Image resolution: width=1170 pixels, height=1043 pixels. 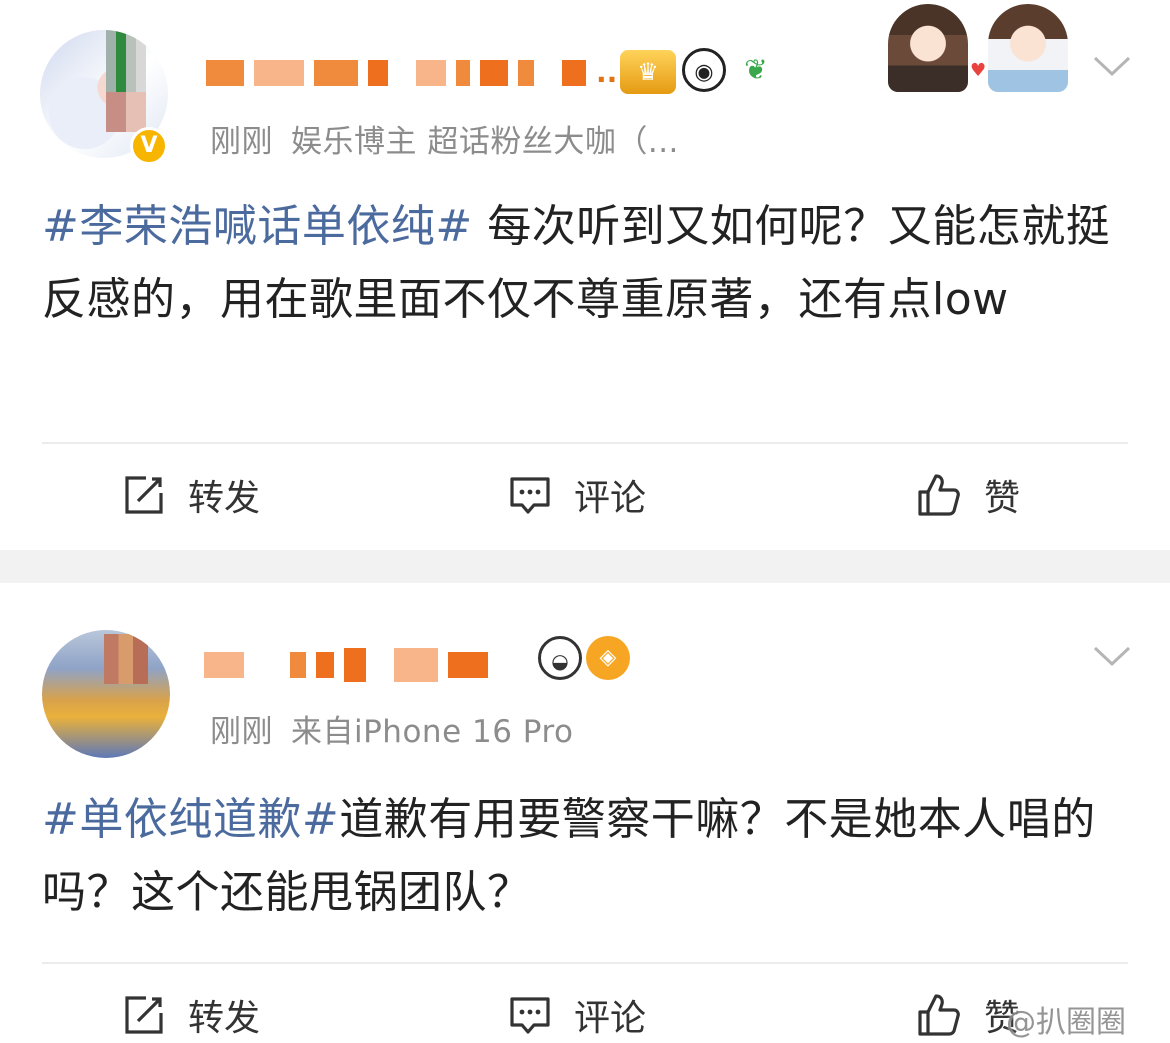 What do you see at coordinates (149, 146) in the screenshot?
I see `verified-v-badge-icon: V` at bounding box center [149, 146].